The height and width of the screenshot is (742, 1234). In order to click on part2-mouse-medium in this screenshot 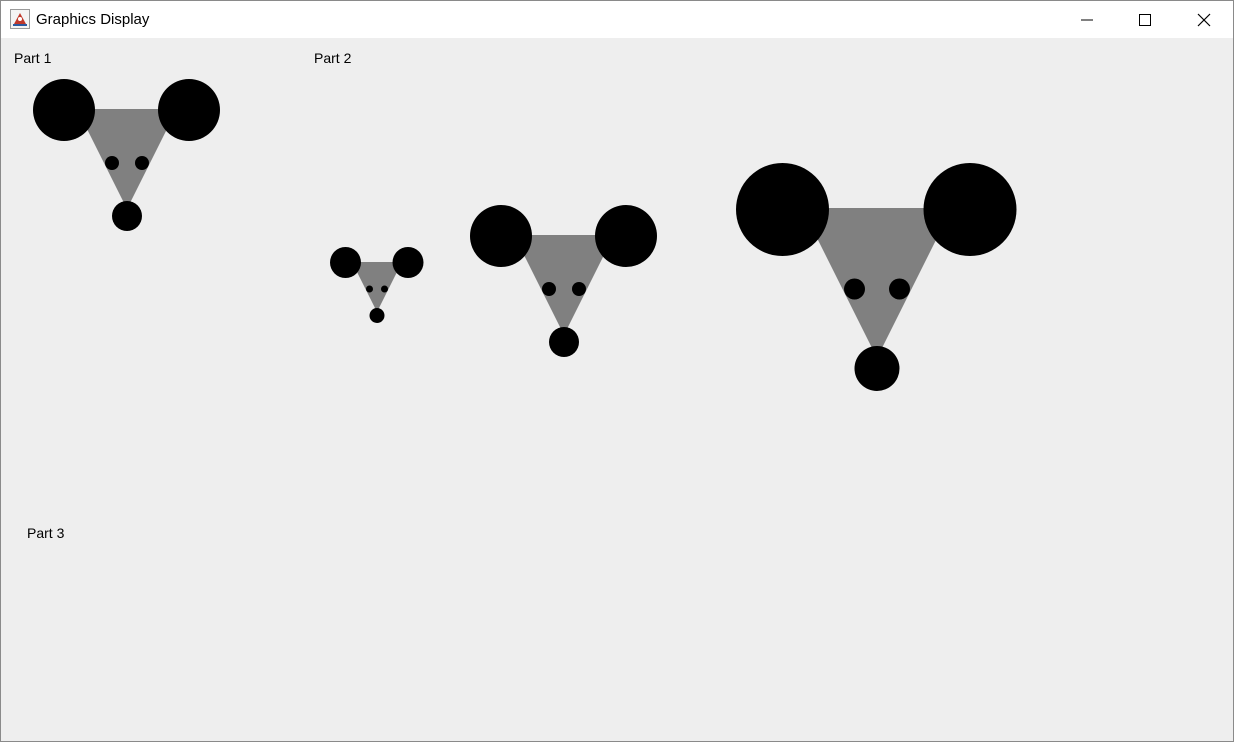, I will do `click(563, 281)`.